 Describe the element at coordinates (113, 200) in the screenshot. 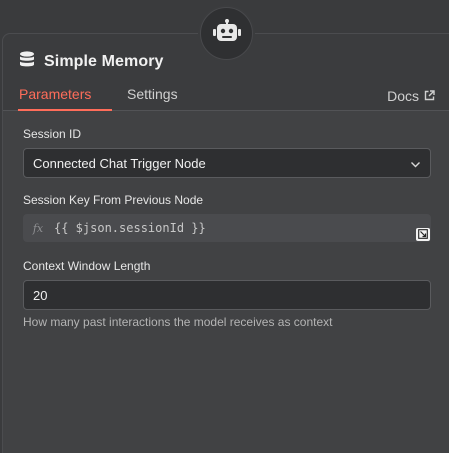

I see `session-key-label: Session Key From Previous Node` at that location.